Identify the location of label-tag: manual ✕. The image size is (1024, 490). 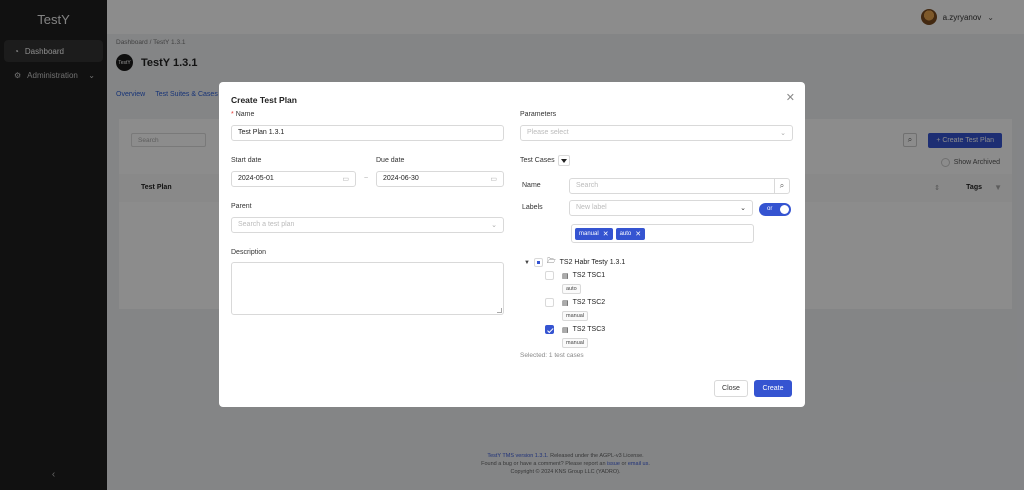
(594, 233).